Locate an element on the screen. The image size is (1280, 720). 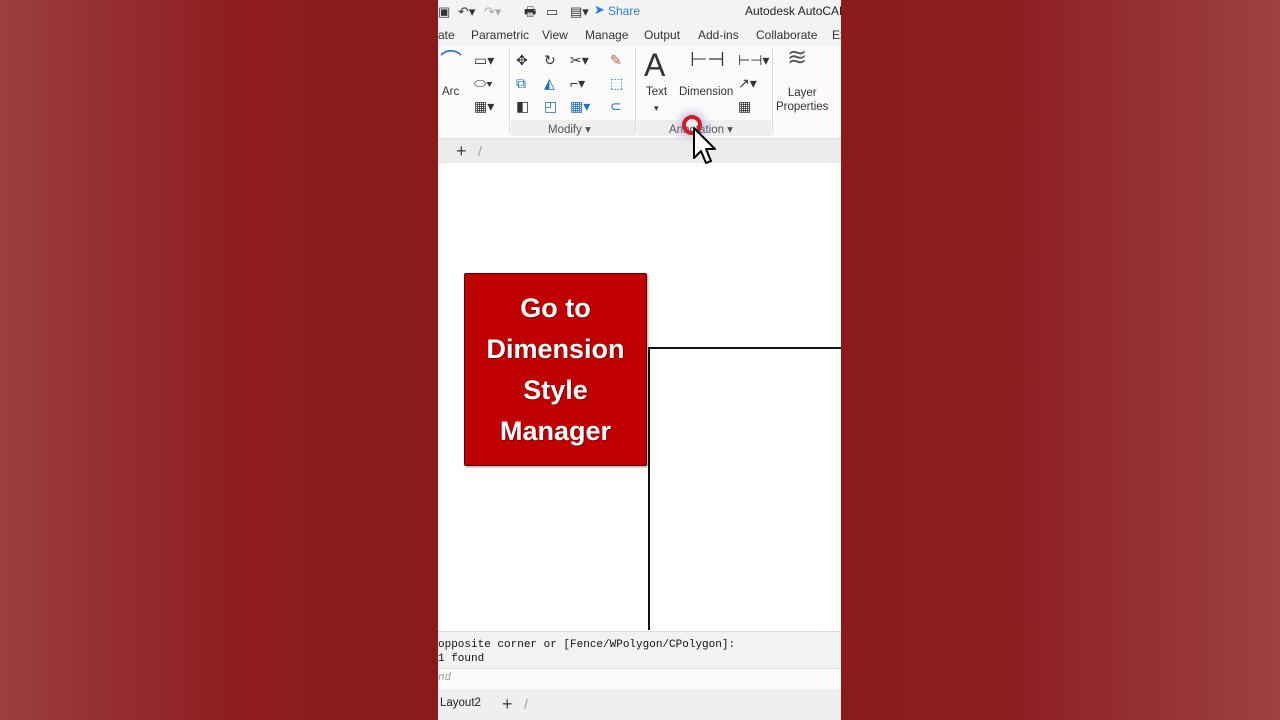
linear-dim-icon: ⊢⊣▾ is located at coordinates (753, 60).